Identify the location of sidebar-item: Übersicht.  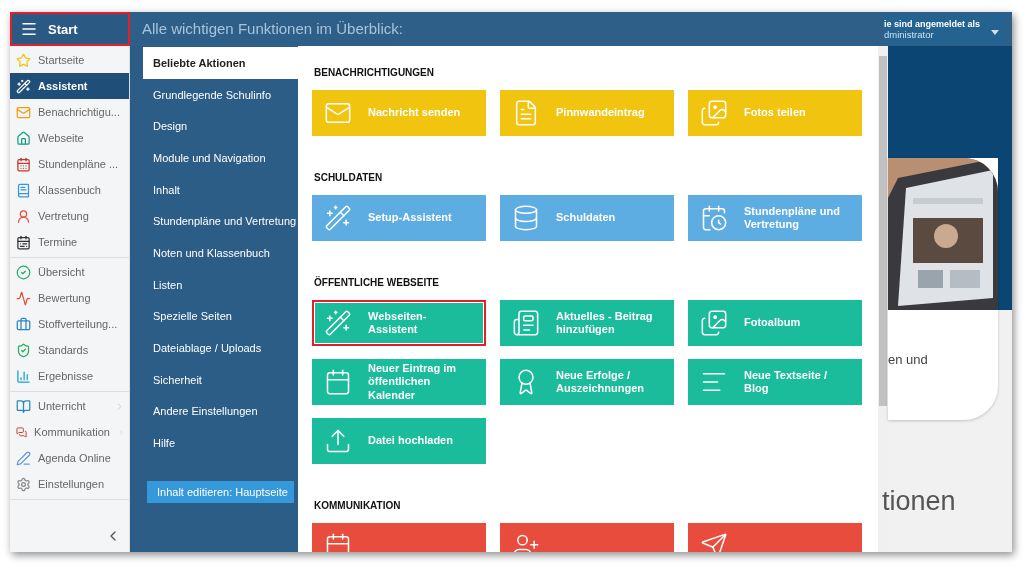
(69, 272).